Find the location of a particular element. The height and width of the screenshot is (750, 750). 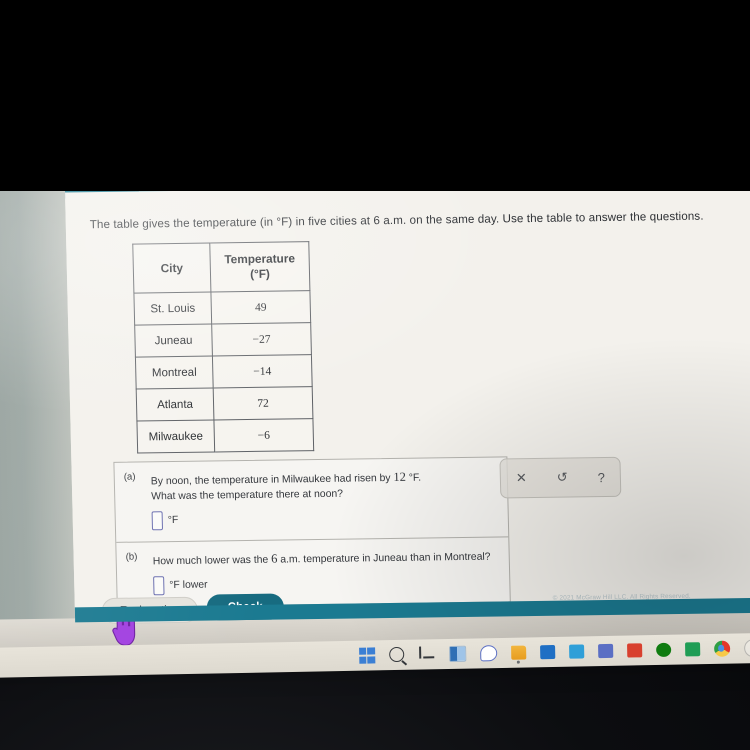

question-a-text-line2: What was the temperature there at noon? is located at coordinates (247, 495).